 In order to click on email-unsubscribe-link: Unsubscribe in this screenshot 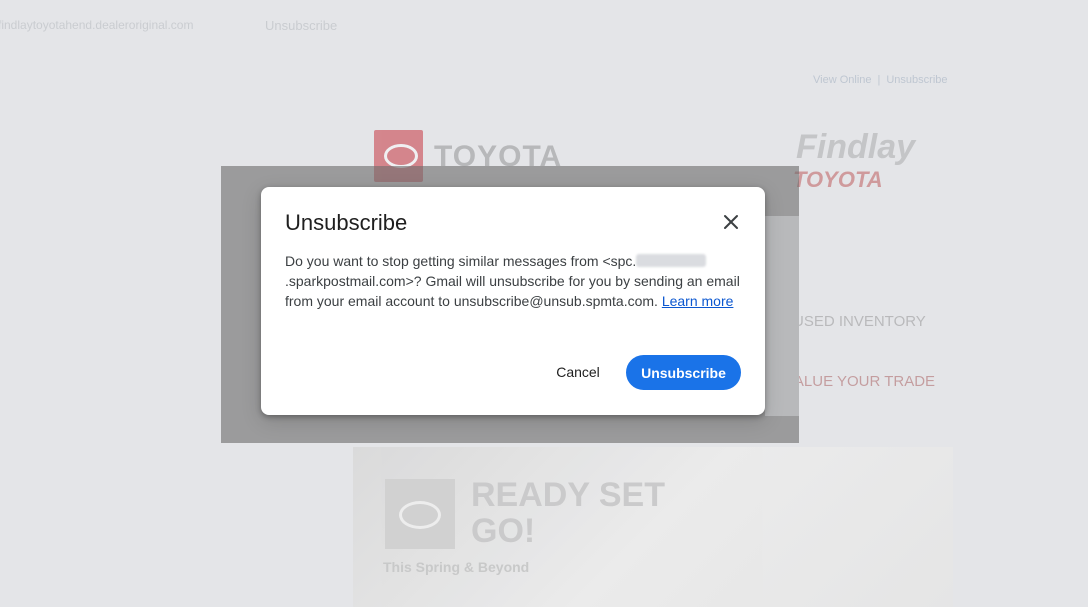, I will do `click(916, 80)`.